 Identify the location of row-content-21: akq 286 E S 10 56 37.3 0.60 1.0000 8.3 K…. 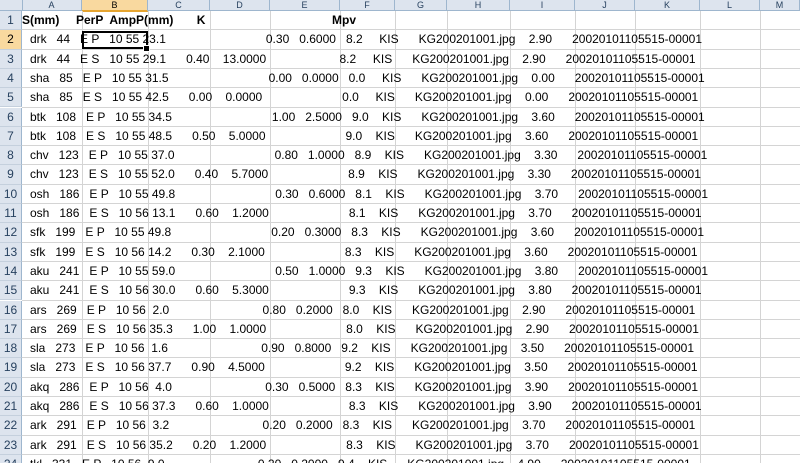
(366, 406).